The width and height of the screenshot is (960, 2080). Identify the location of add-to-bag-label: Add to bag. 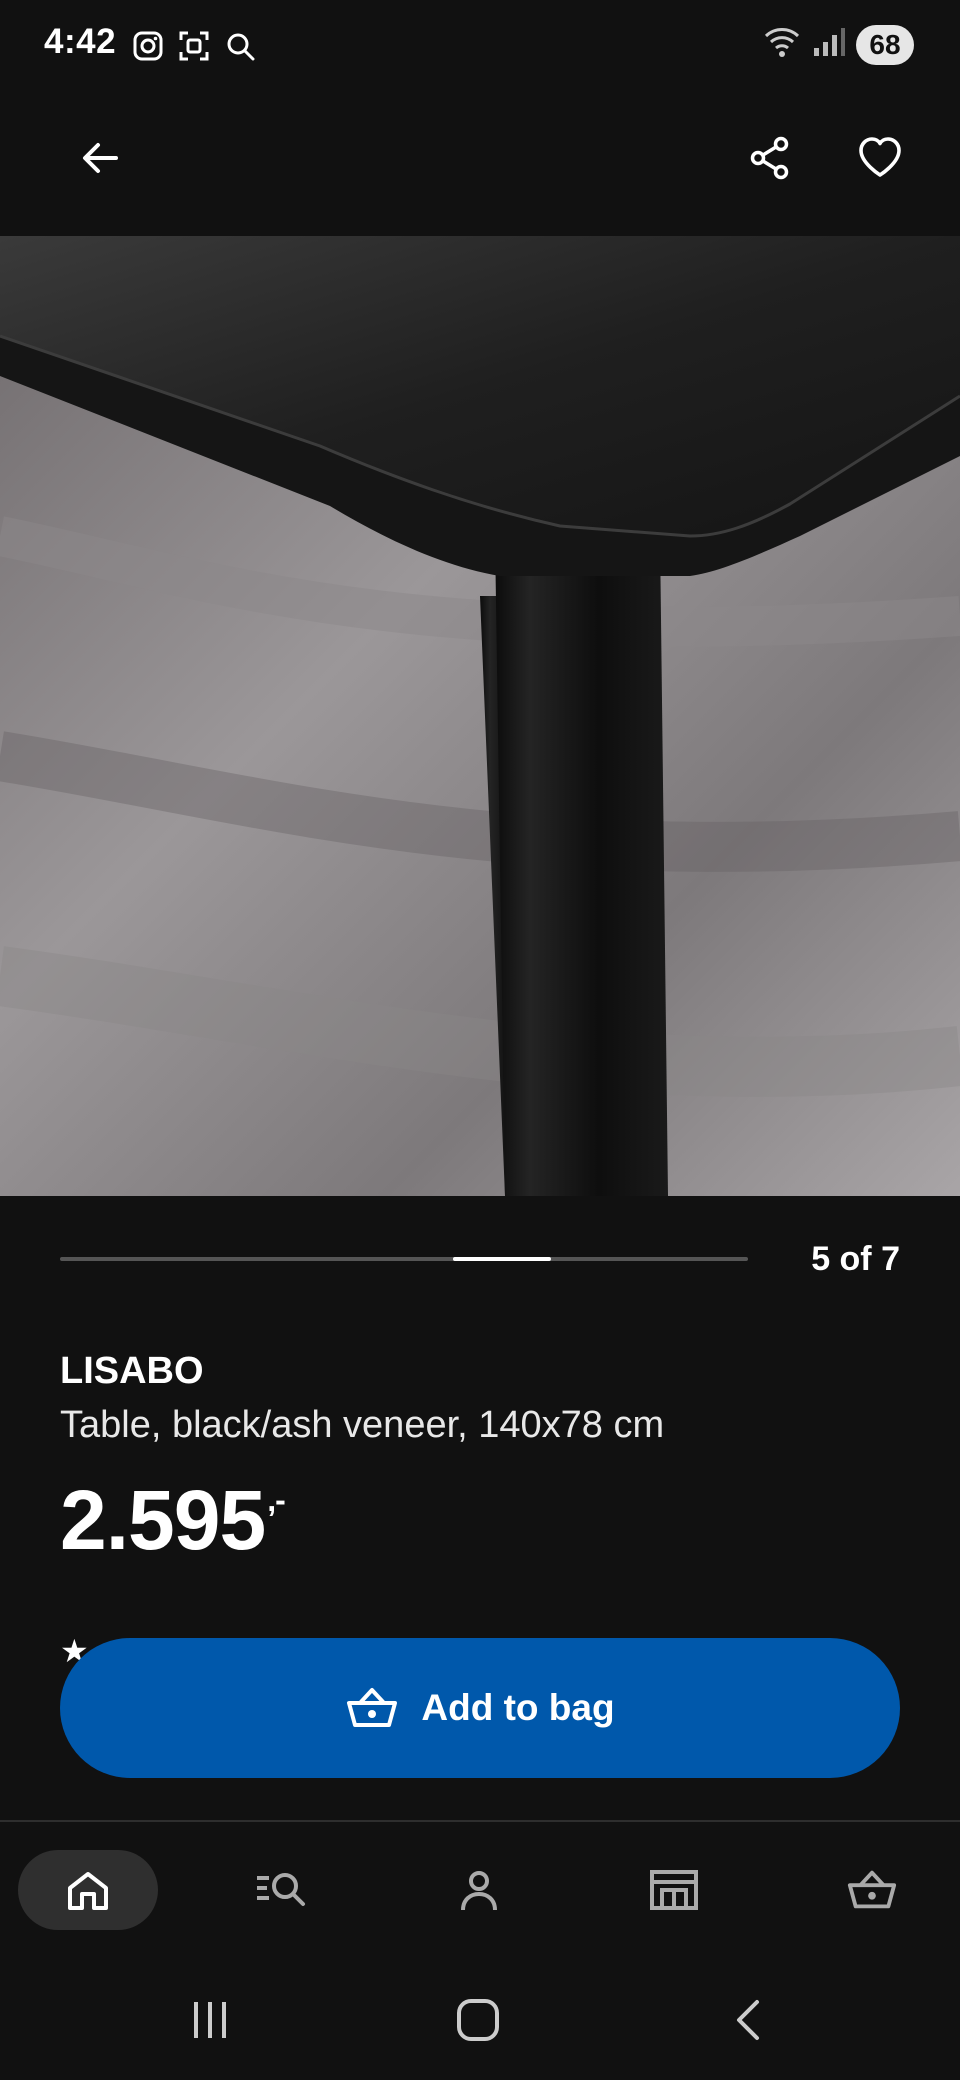
(518, 1707).